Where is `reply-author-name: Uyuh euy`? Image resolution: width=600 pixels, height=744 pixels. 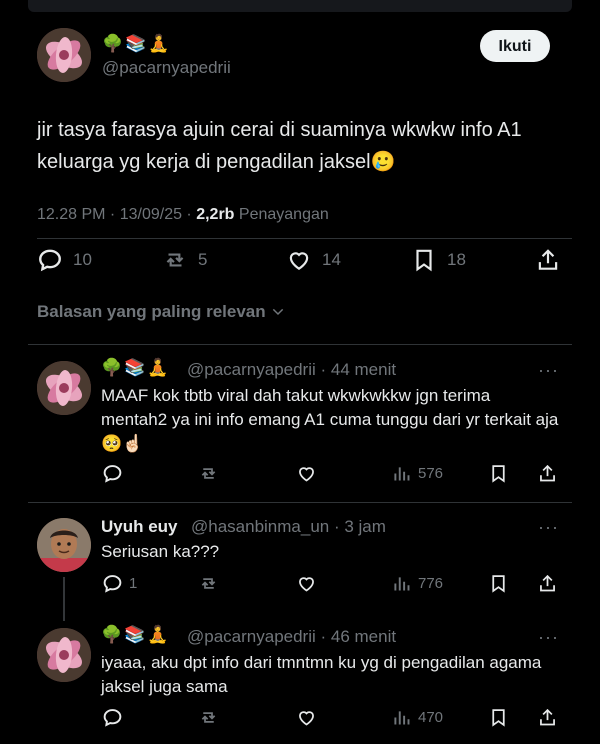
reply-author-name: Uyuh euy is located at coordinates (139, 527).